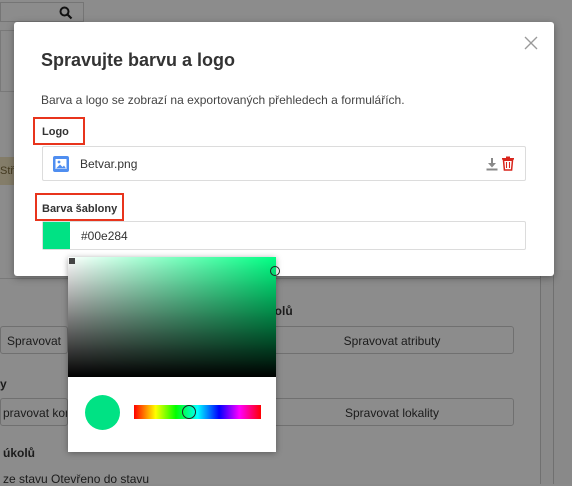  Describe the element at coordinates (189, 412) in the screenshot. I see `hue-slider-handle` at that location.